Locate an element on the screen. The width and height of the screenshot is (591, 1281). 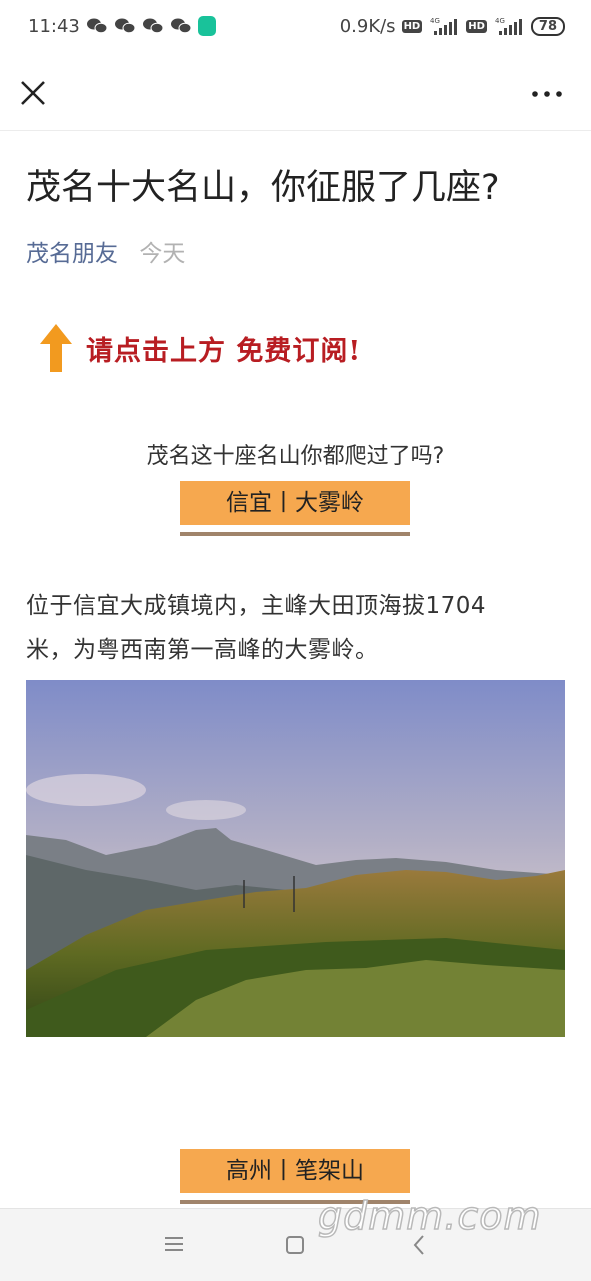
author-link: 茂名朋友 is located at coordinates (72, 254).